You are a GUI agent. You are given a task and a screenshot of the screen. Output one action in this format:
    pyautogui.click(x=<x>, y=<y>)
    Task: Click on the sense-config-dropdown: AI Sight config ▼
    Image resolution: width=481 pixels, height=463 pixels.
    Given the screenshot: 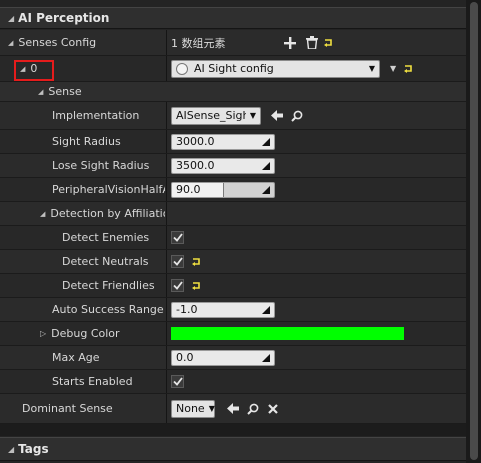 What is the action you would take?
    pyautogui.click(x=275, y=68)
    